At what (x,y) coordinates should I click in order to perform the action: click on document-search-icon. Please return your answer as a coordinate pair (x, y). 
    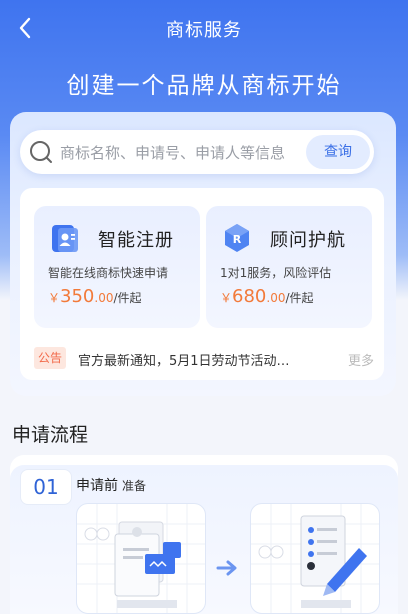
    Looking at the image, I should click on (141, 558).